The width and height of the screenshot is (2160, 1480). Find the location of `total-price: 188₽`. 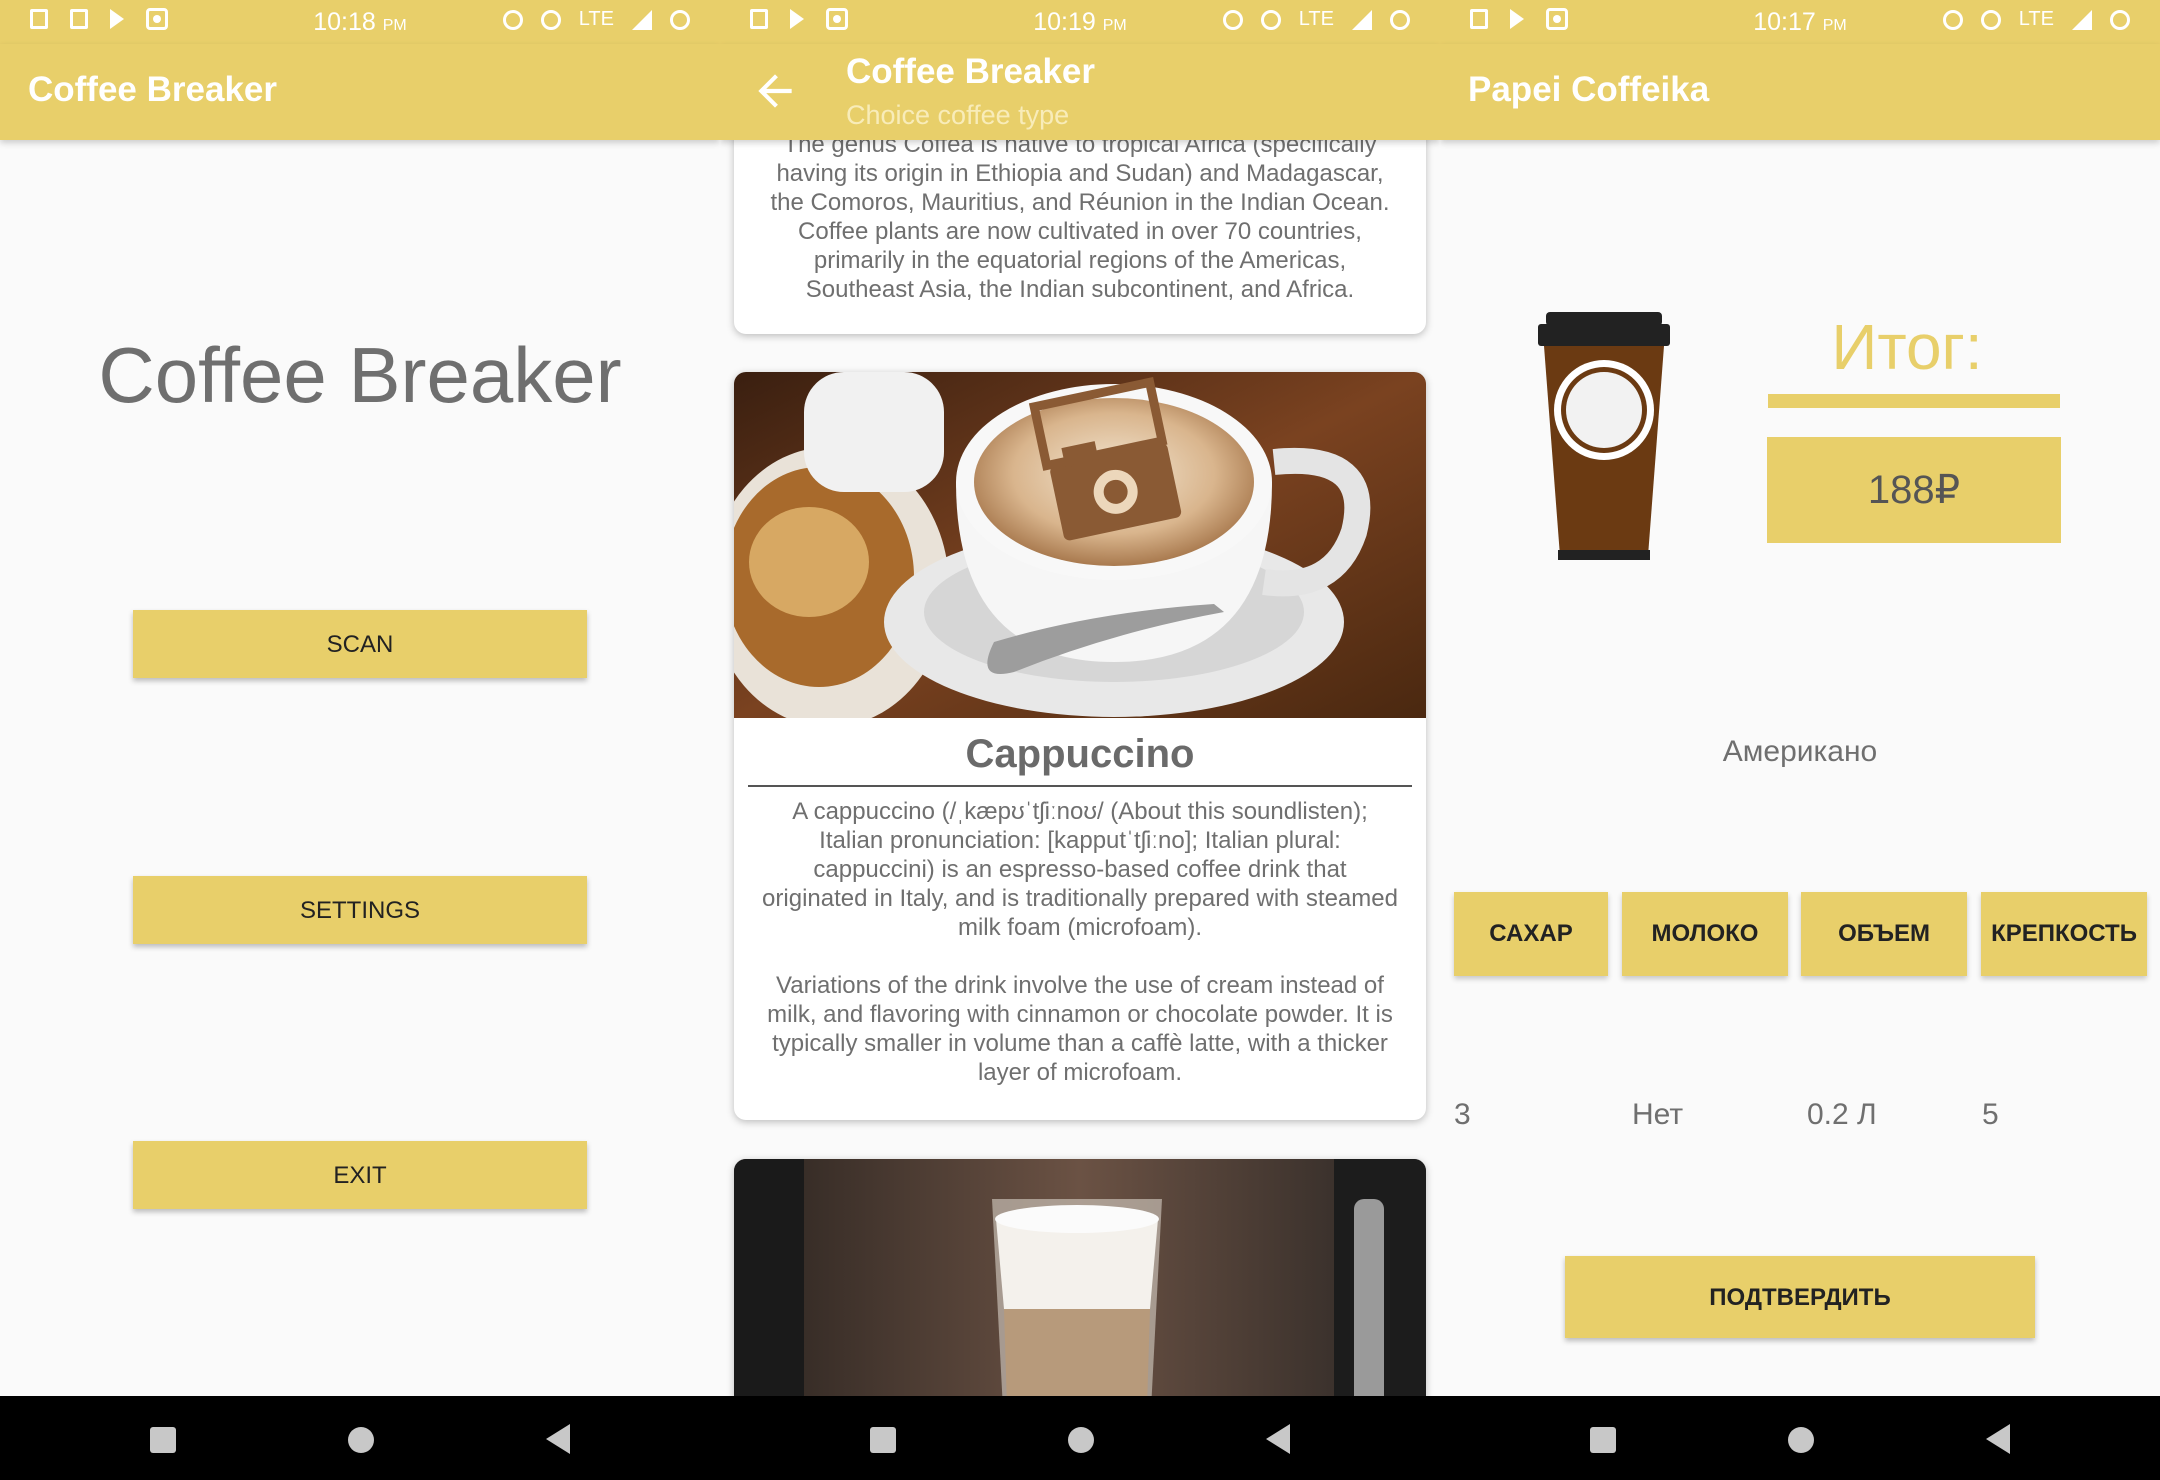

total-price: 188₽ is located at coordinates (1914, 490).